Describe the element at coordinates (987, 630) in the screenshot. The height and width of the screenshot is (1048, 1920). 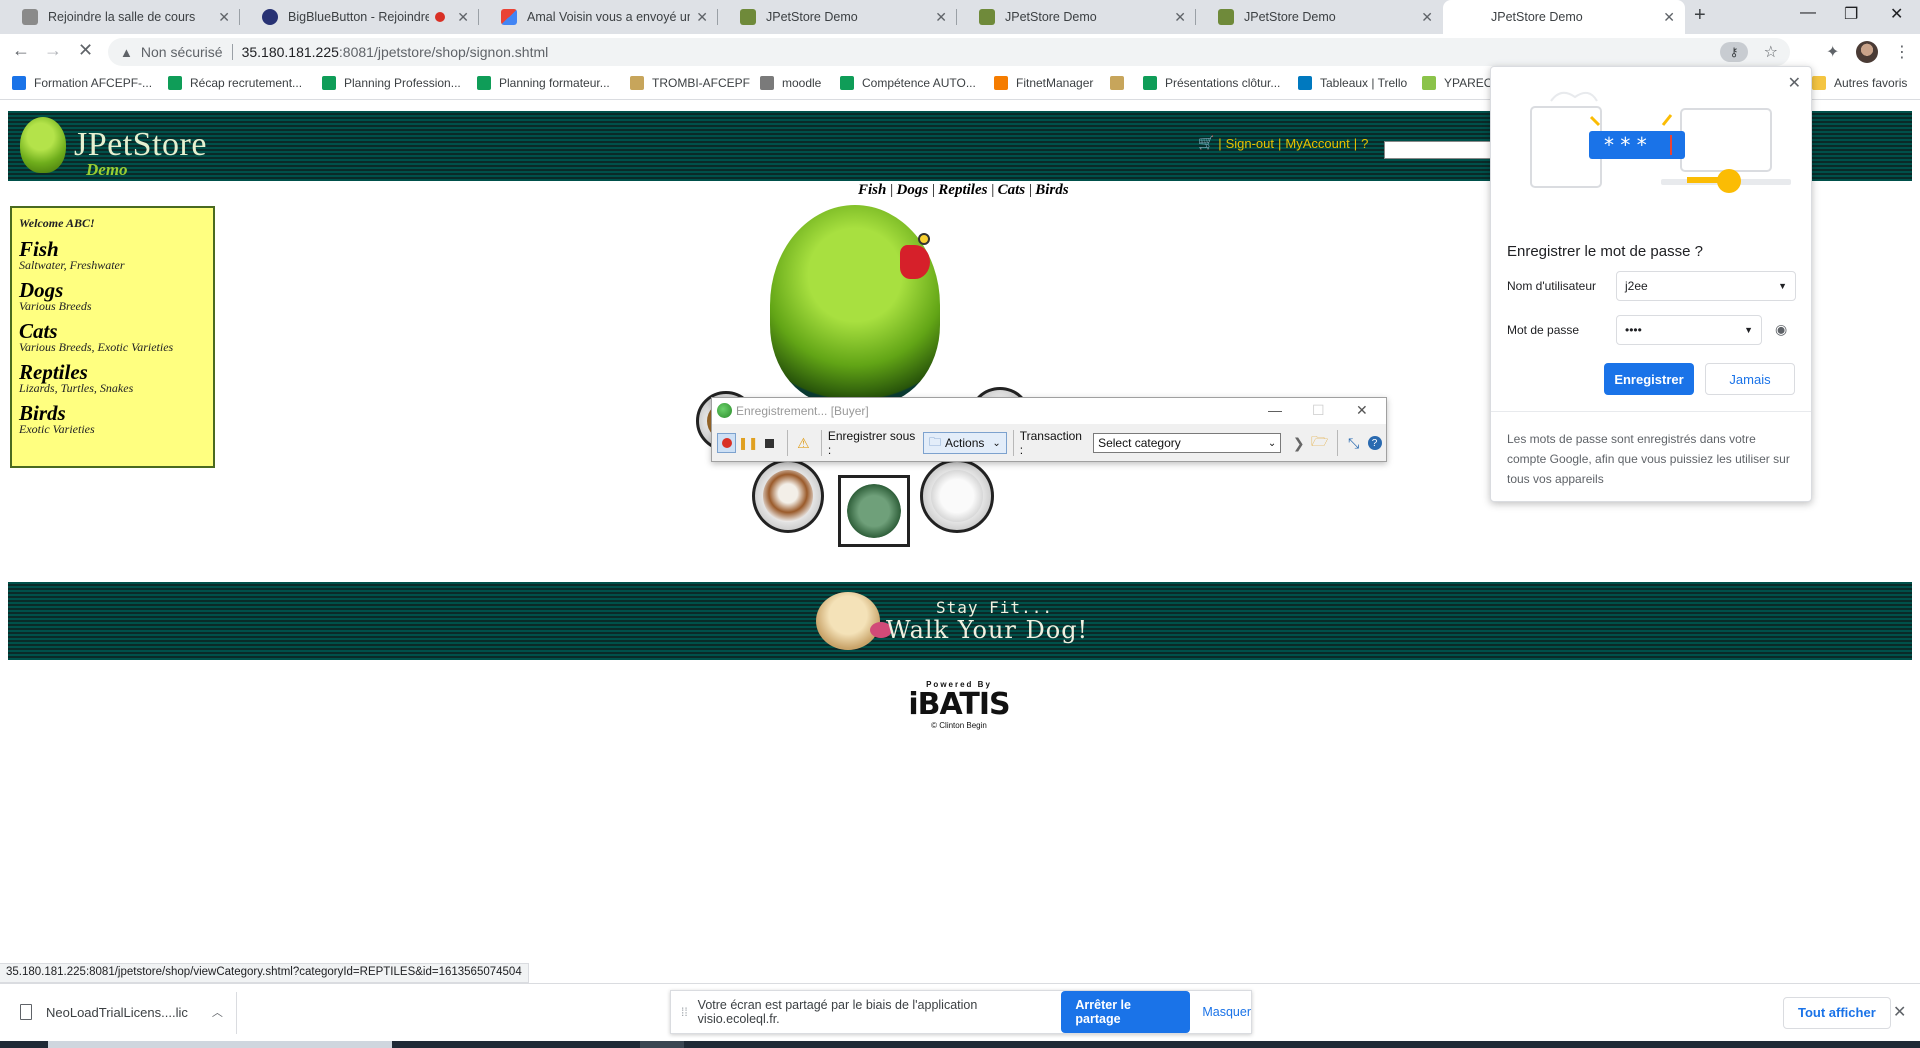
I see `banner-line-2: Walk Your Dog!` at that location.